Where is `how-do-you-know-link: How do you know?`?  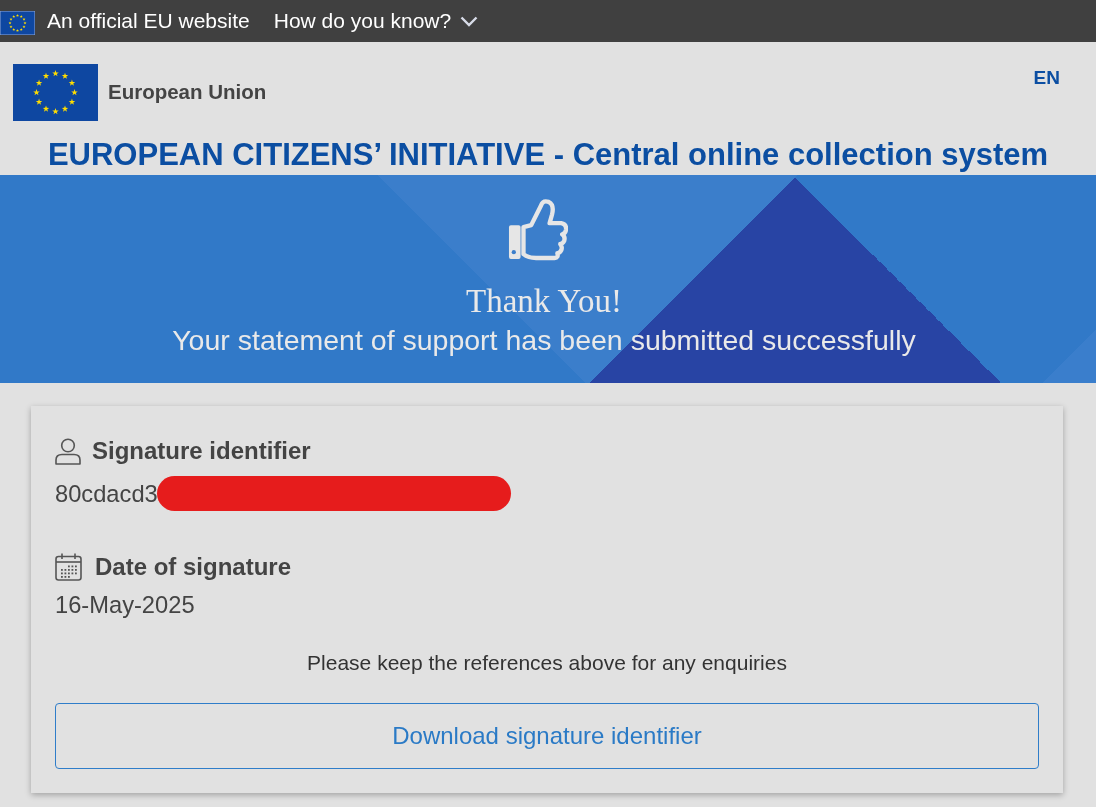
how-do-you-know-link: How do you know? is located at coordinates (376, 21).